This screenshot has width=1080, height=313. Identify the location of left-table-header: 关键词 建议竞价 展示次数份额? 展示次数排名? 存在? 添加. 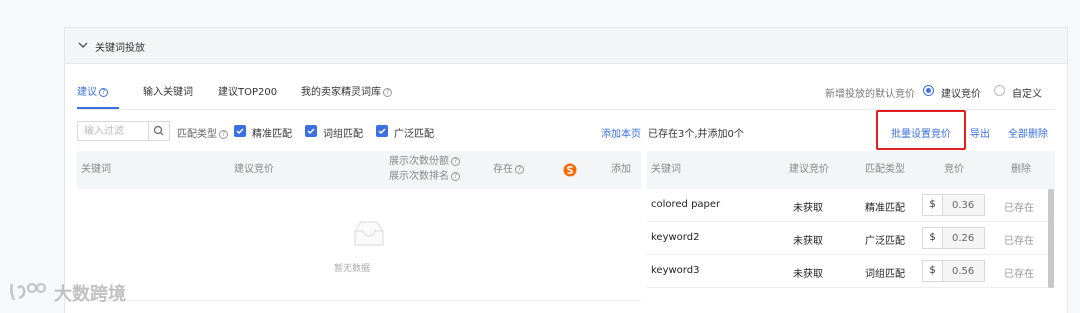
(359, 170).